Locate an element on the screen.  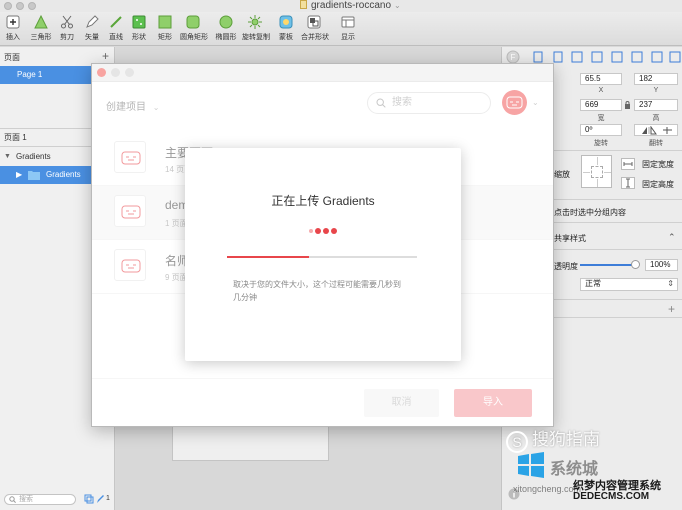
dedecms-url: DEDECMS.COM is located at coordinates (611, 496).